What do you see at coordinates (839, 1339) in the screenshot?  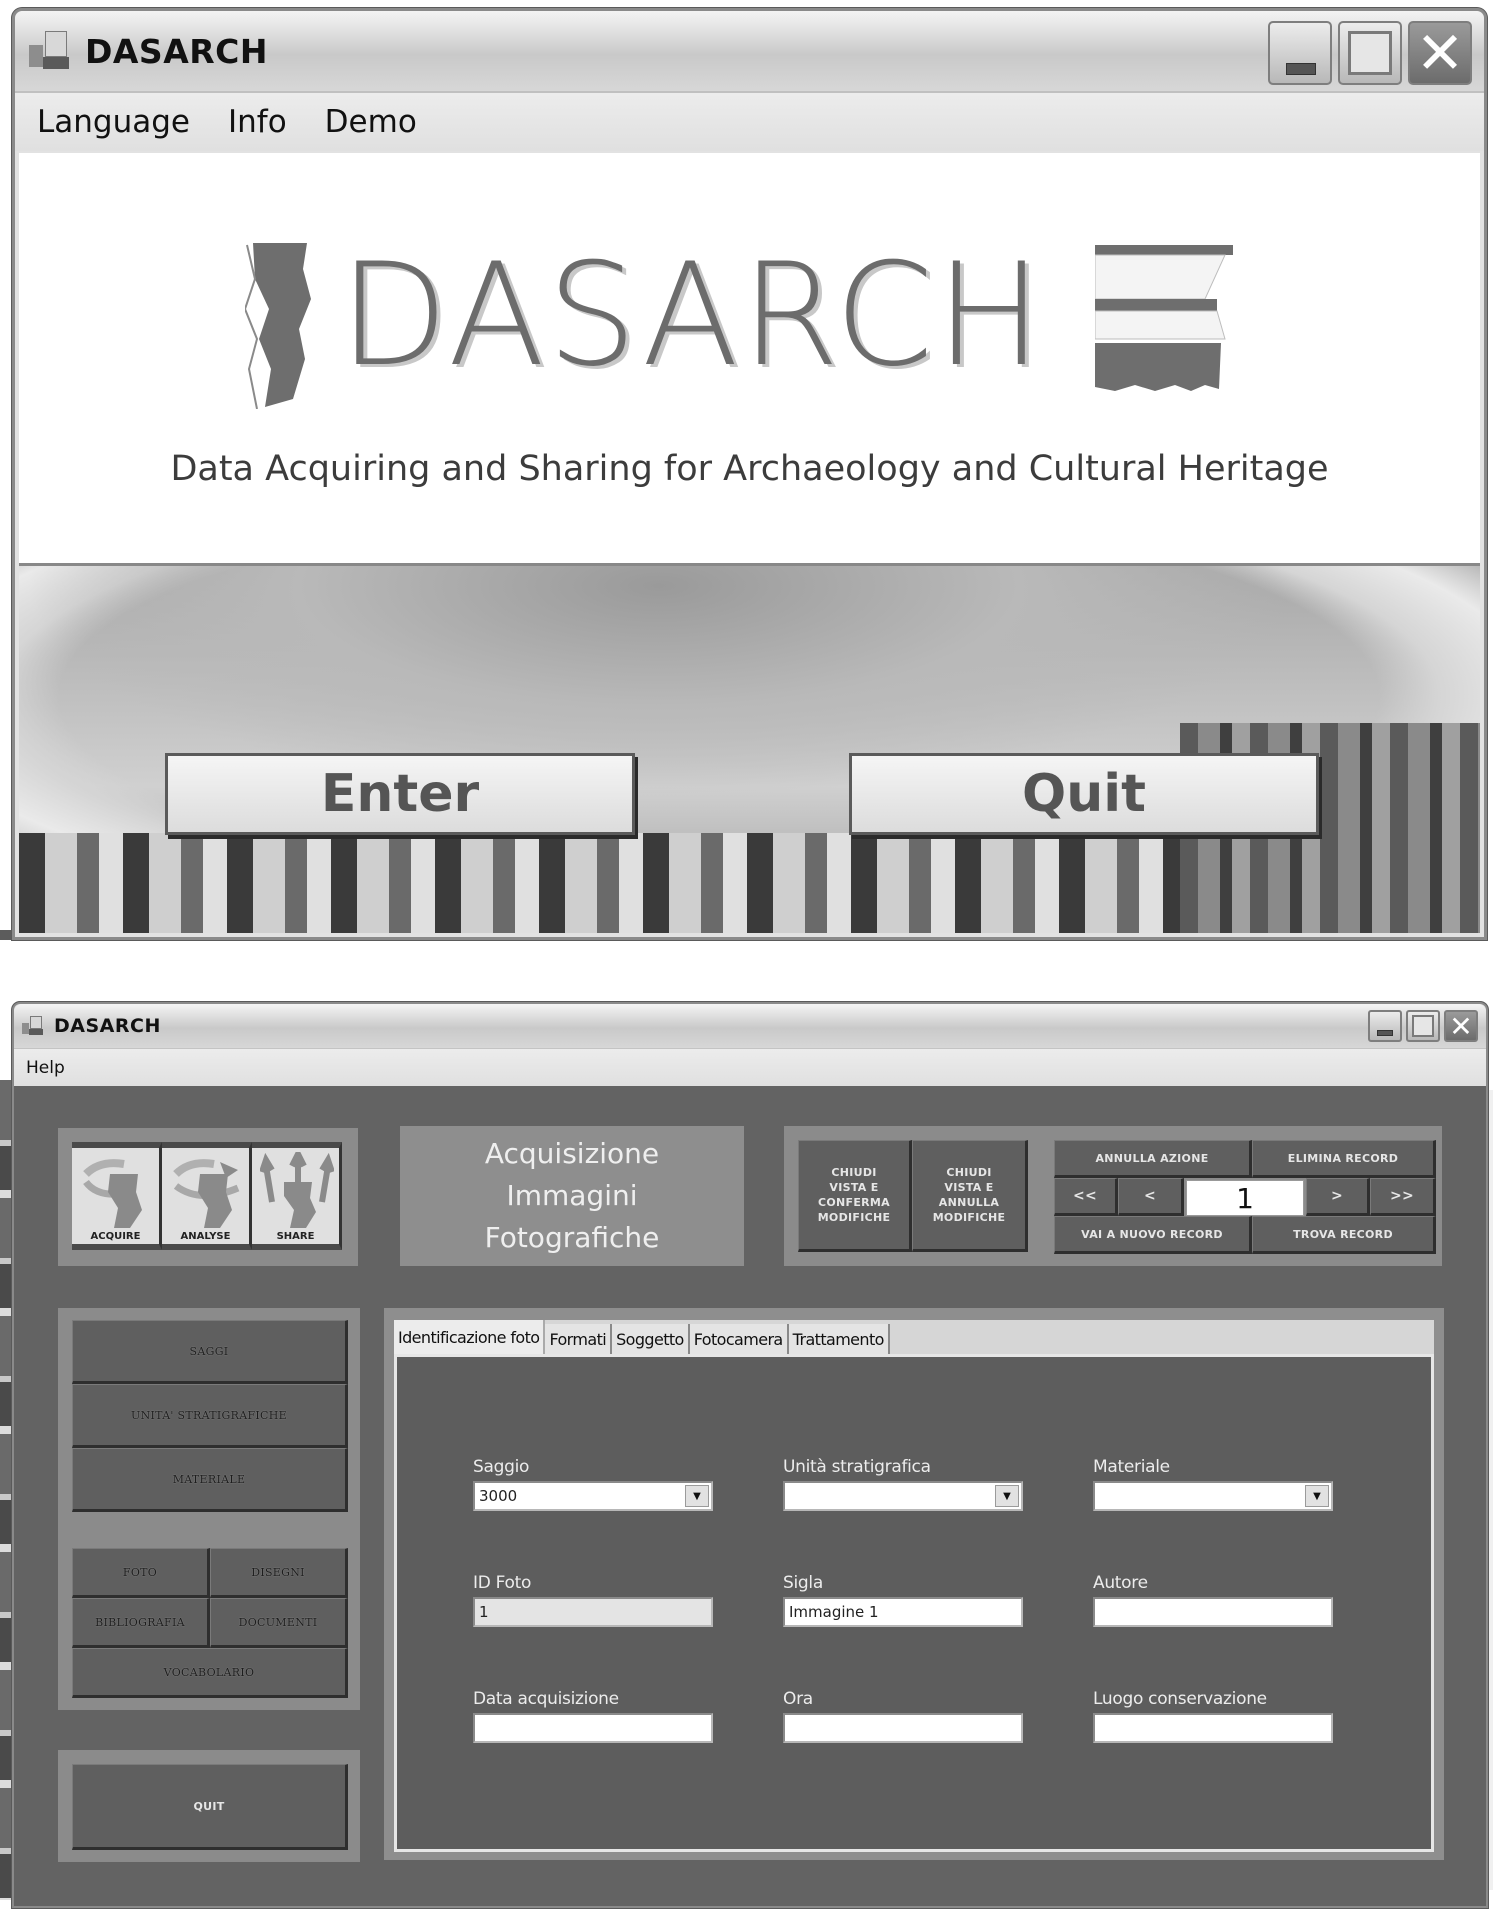 I see `tab-trattamento: Trattamento` at bounding box center [839, 1339].